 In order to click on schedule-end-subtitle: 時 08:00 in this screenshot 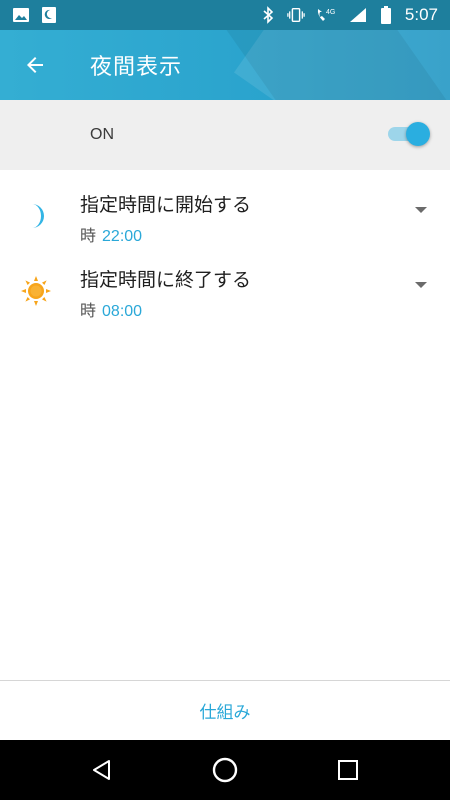, I will do `click(111, 309)`.